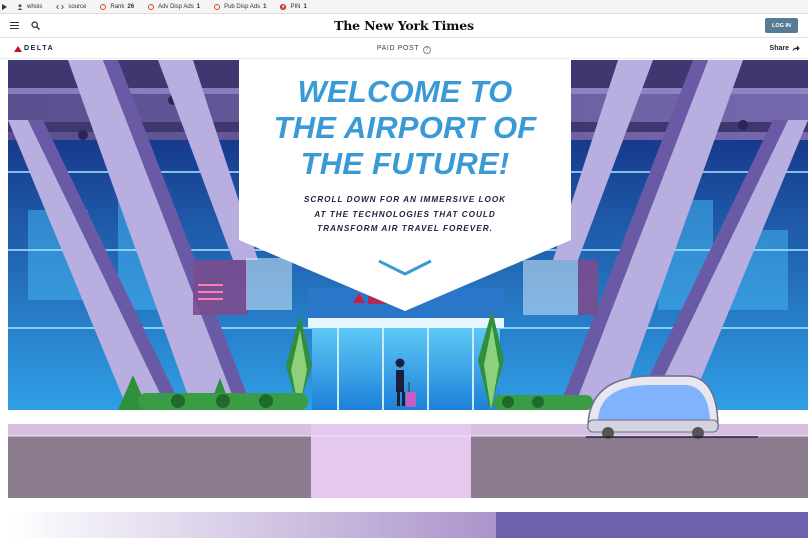 This screenshot has width=808, height=538. I want to click on paid-post-label: PAID POST?, so click(404, 49).